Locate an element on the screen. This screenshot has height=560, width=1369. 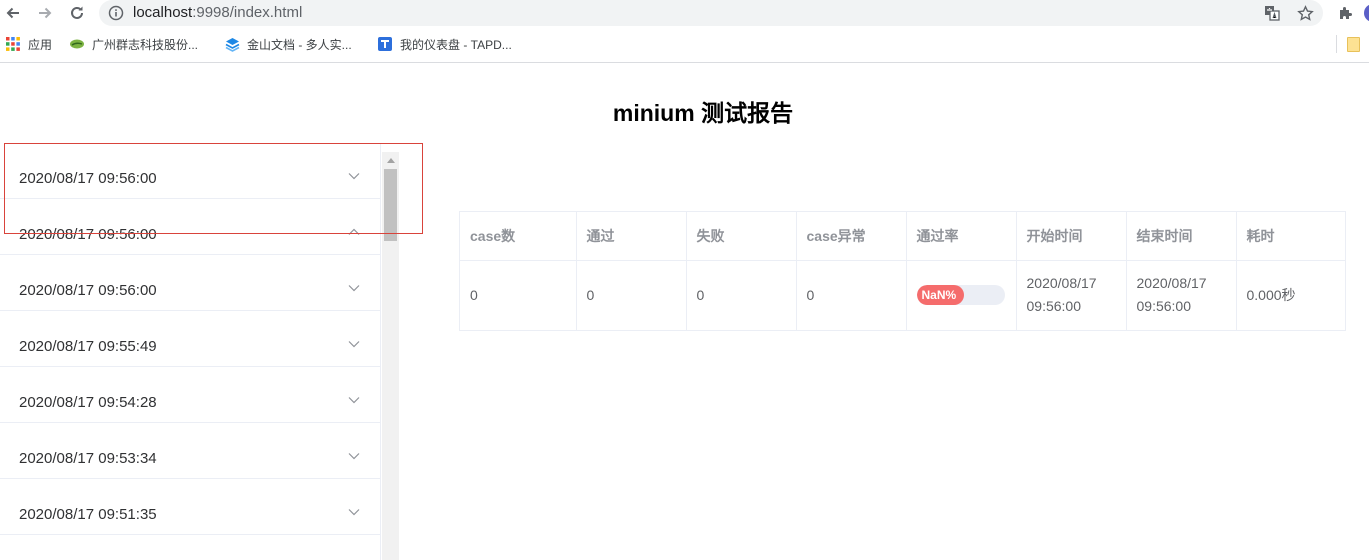
reload-icon is located at coordinates (77, 12).